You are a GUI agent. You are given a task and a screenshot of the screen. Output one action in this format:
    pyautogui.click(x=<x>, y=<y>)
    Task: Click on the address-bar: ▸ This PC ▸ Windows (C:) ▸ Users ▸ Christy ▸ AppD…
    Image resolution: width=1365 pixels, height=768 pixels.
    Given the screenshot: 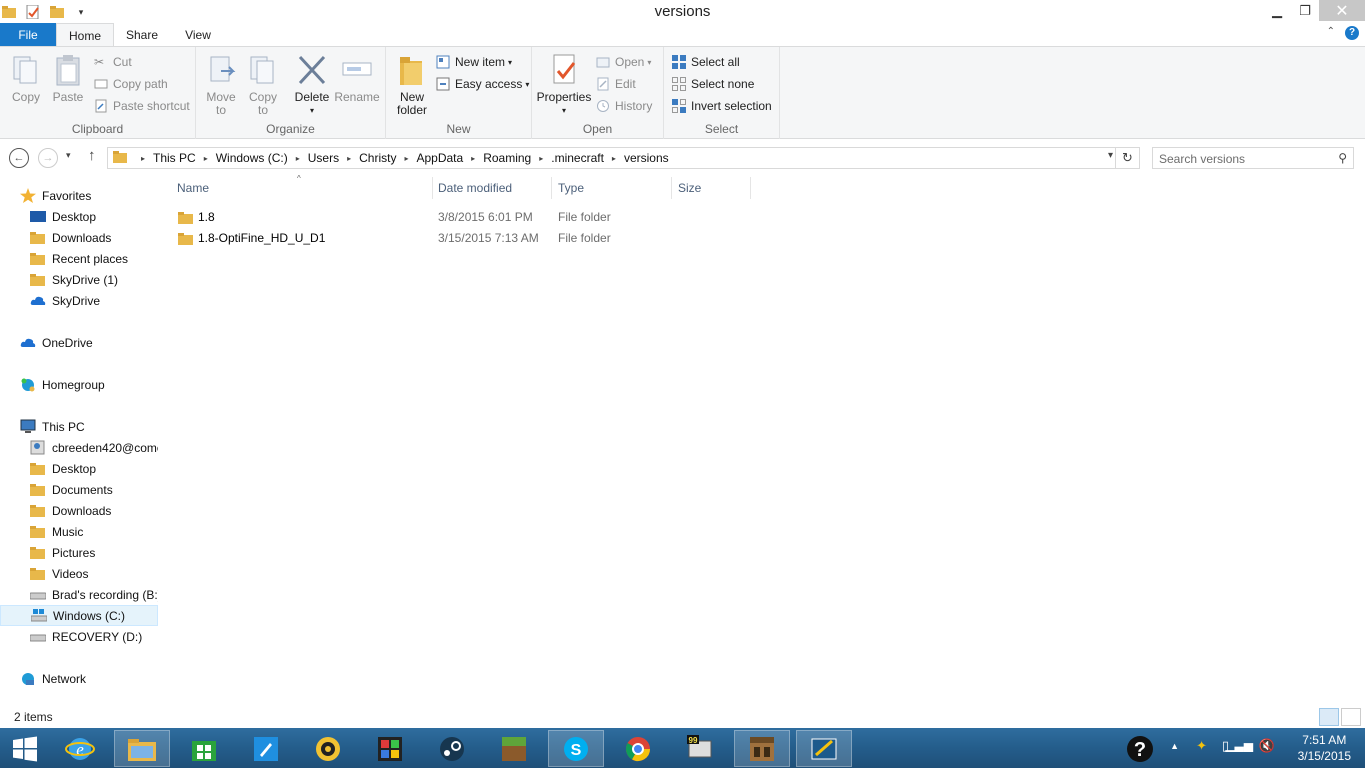 What is the action you would take?
    pyautogui.click(x=623, y=158)
    